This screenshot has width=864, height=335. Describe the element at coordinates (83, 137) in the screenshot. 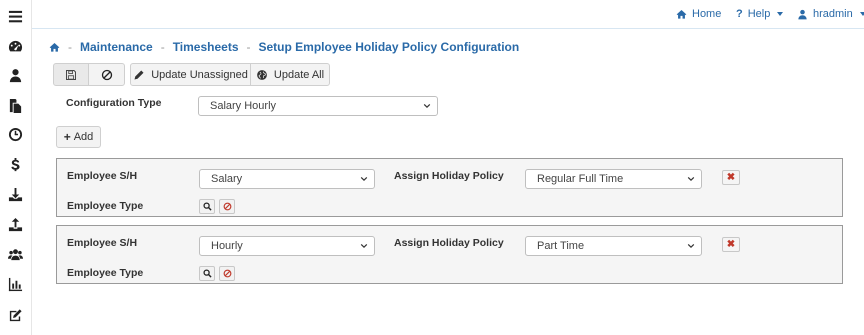

I see `add-button-label: Add` at that location.